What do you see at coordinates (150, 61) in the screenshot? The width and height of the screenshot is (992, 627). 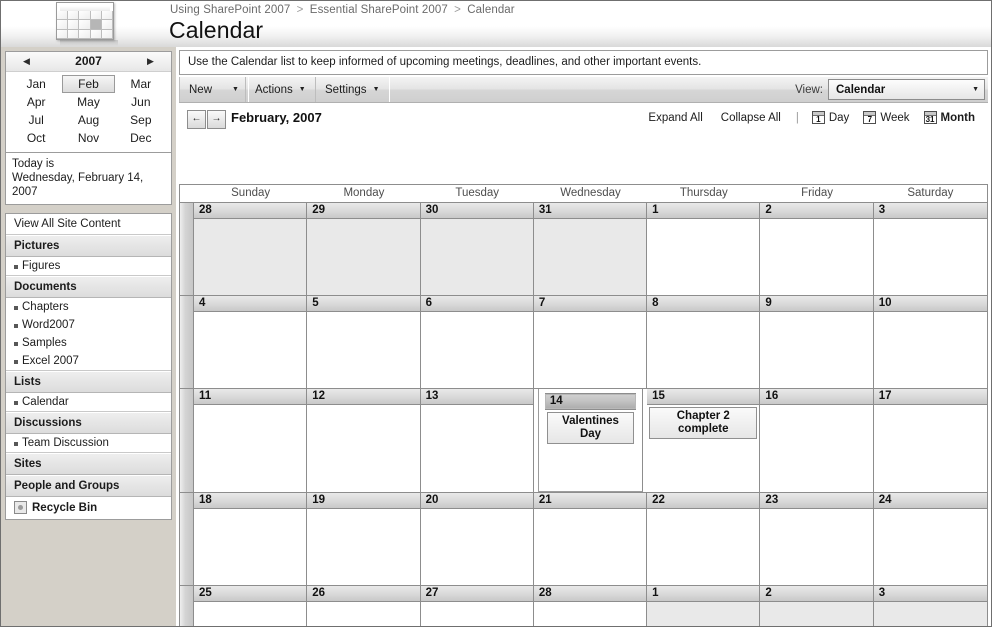 I see `right-arrow-icon: ▶` at bounding box center [150, 61].